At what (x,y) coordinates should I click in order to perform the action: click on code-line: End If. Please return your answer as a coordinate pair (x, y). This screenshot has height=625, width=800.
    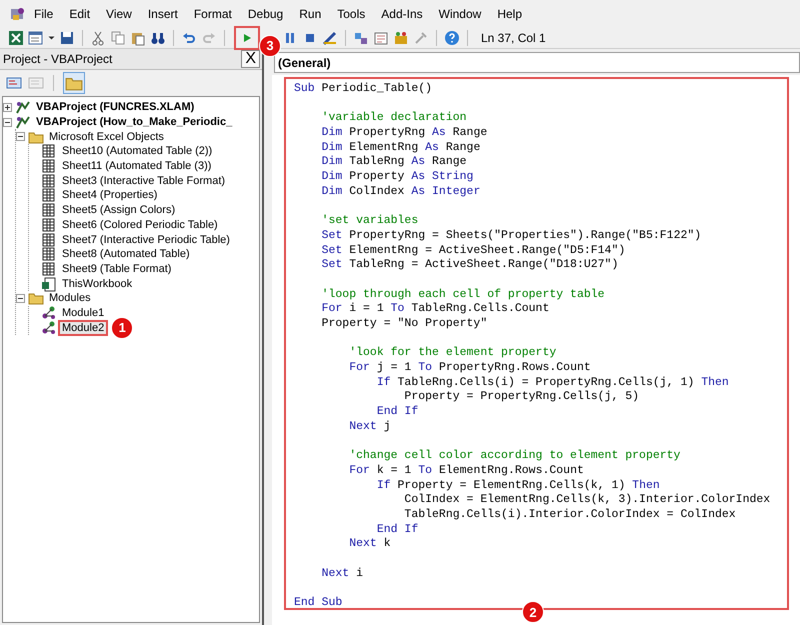
    Looking at the image, I should click on (398, 412).